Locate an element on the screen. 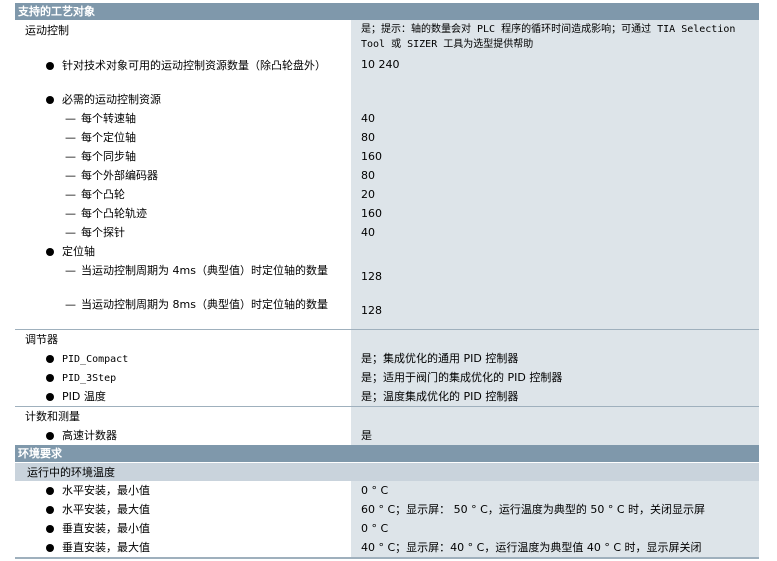 Image resolution: width=777 pixels, height=561 pixels. controller-label: 调节器 is located at coordinates (41, 339).